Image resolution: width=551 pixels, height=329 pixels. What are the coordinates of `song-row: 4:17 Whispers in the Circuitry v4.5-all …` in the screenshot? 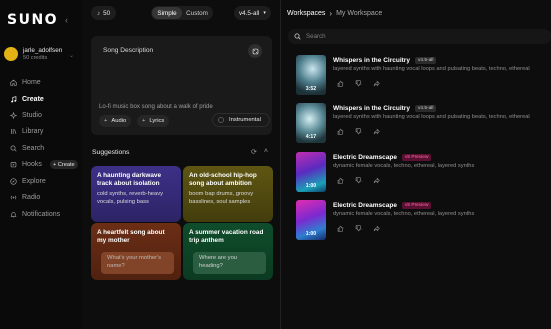 It's located at (423, 125).